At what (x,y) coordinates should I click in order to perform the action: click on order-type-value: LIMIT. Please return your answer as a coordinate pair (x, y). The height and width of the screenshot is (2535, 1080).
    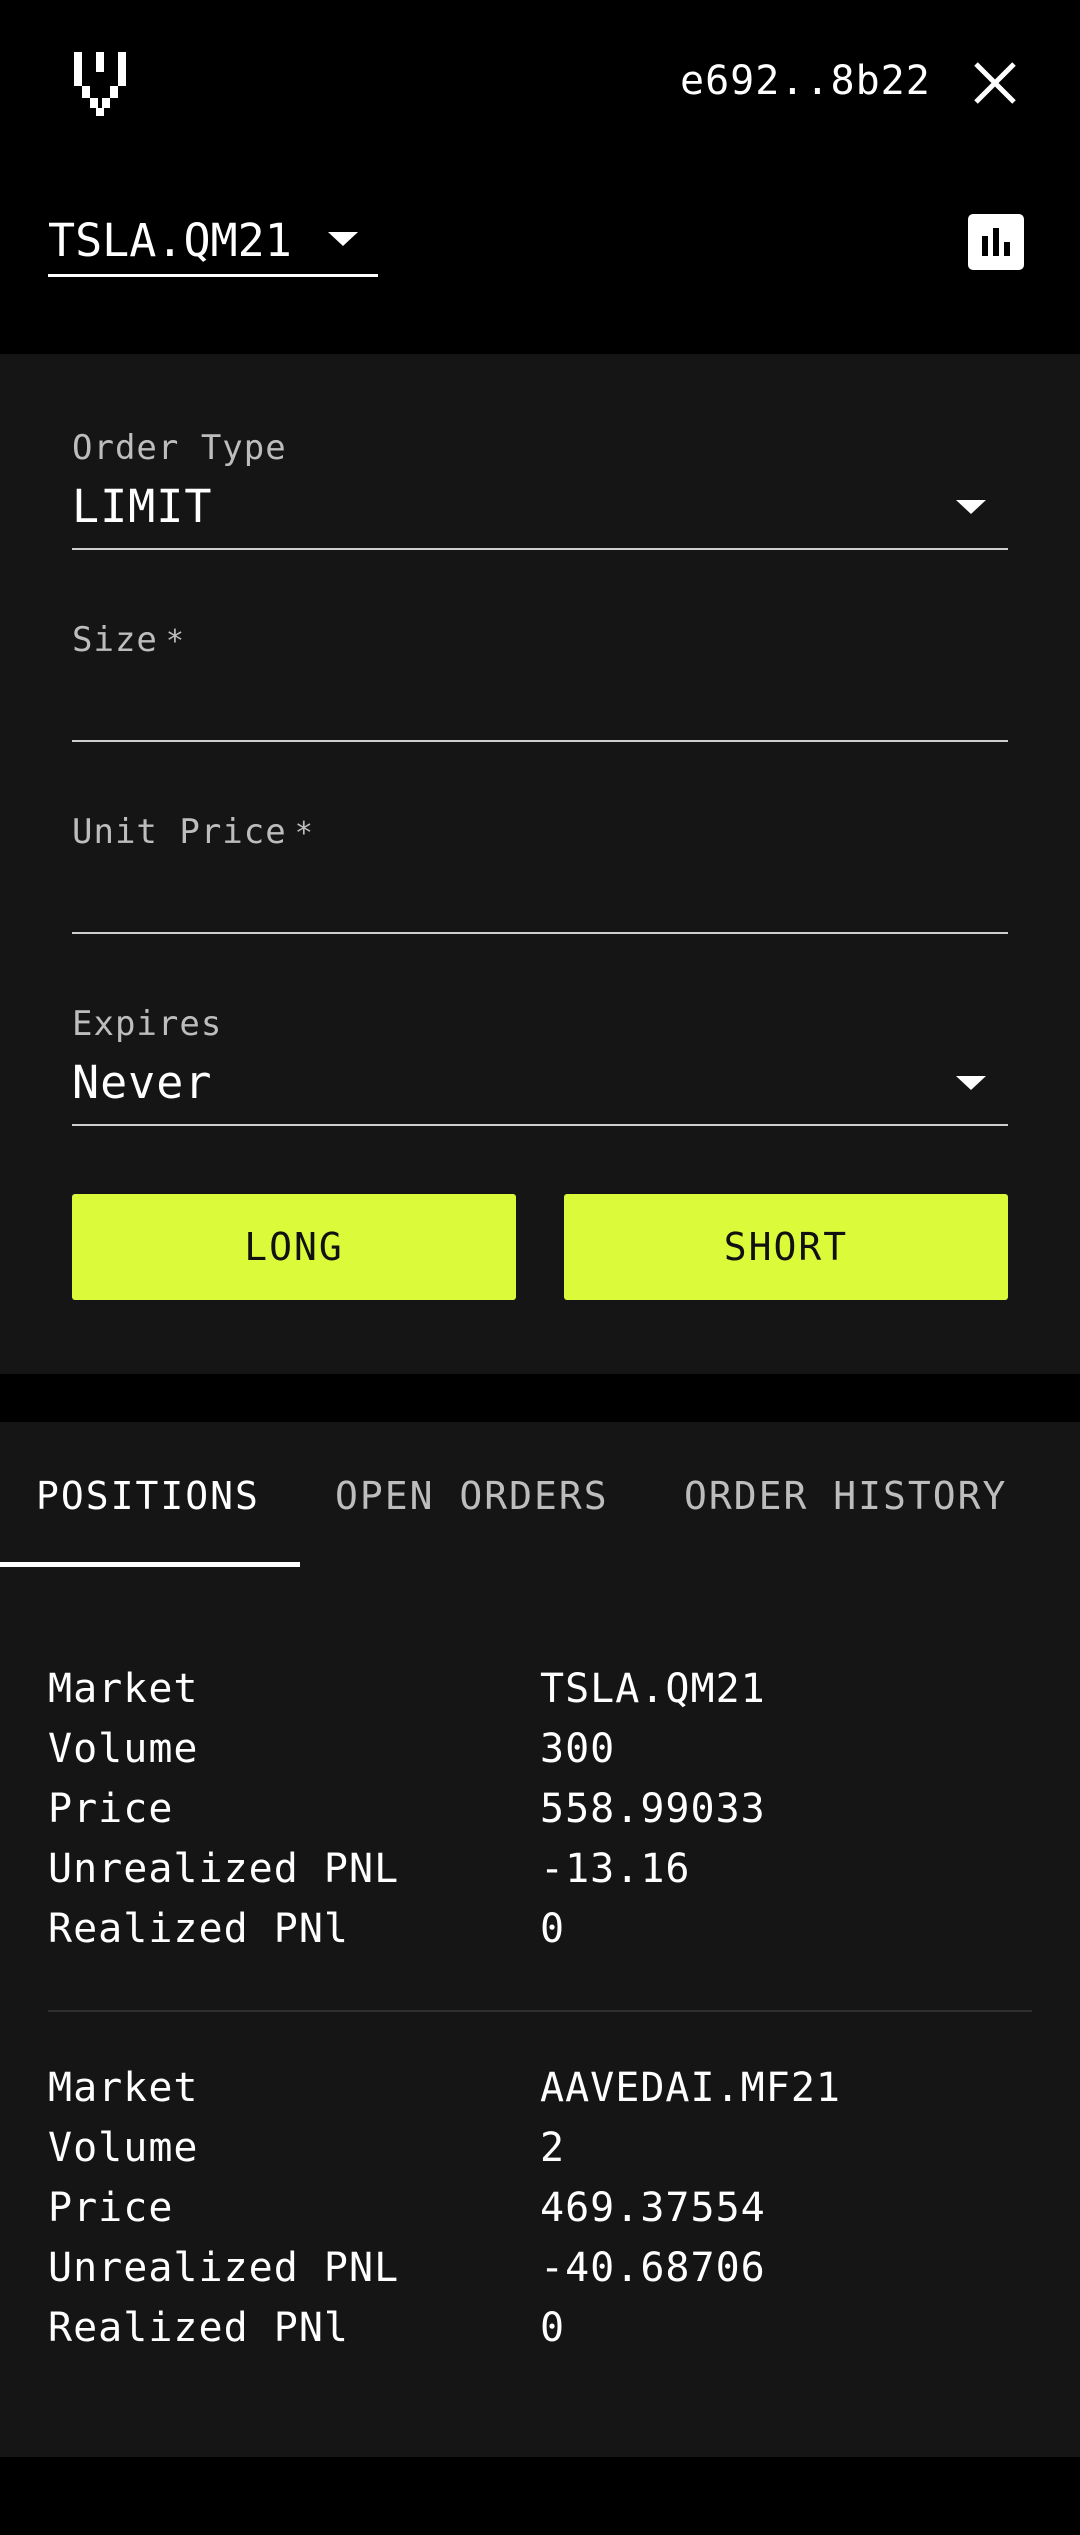
    Looking at the image, I should click on (142, 506).